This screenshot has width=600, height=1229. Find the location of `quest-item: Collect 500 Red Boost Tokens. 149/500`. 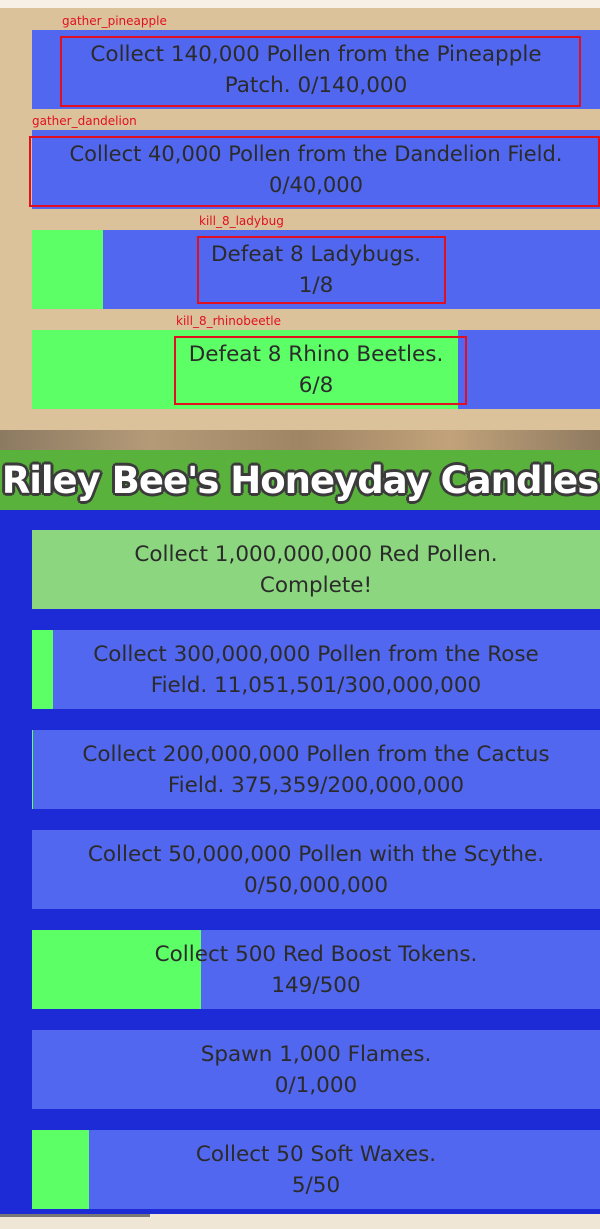

quest-item: Collect 500 Red Boost Tokens. 149/500 is located at coordinates (316, 969).